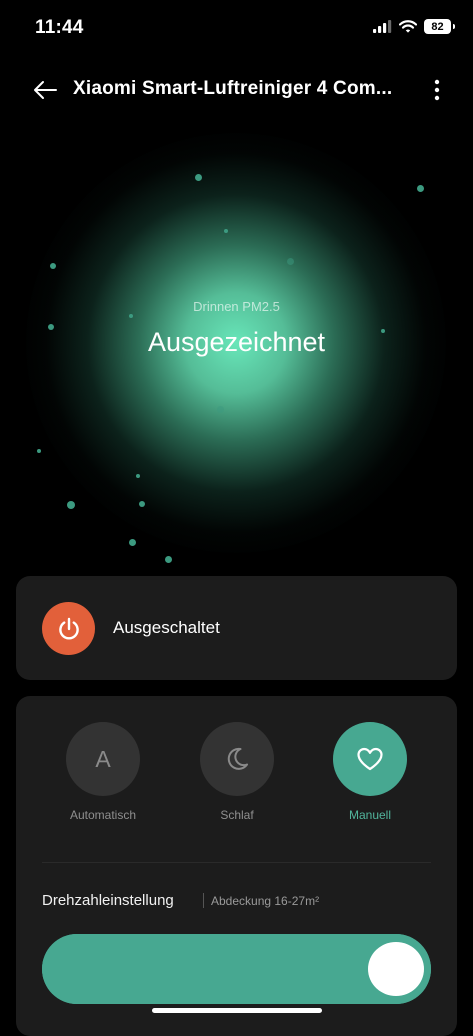  I want to click on back-button, so click(46, 90).